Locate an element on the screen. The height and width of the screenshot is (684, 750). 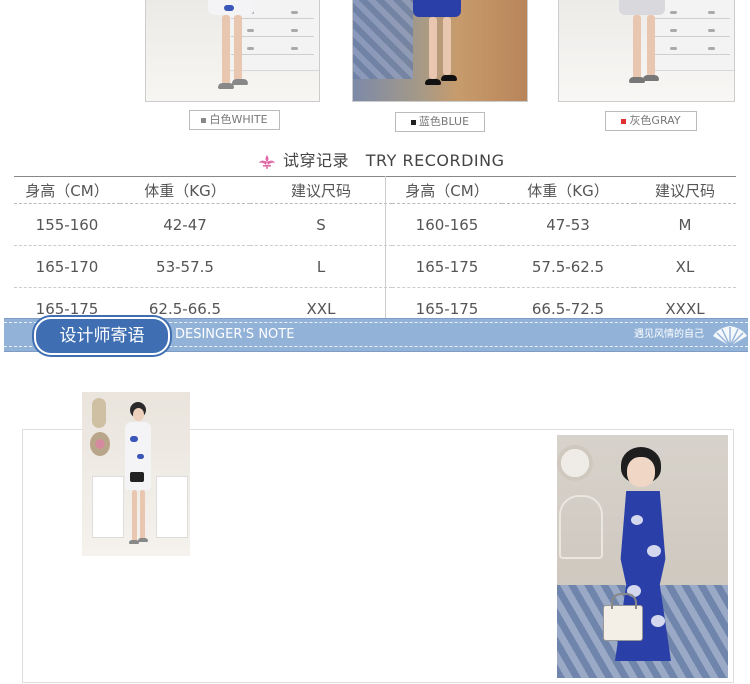
swatch-blue: 蓝色BLUE is located at coordinates (440, 122).